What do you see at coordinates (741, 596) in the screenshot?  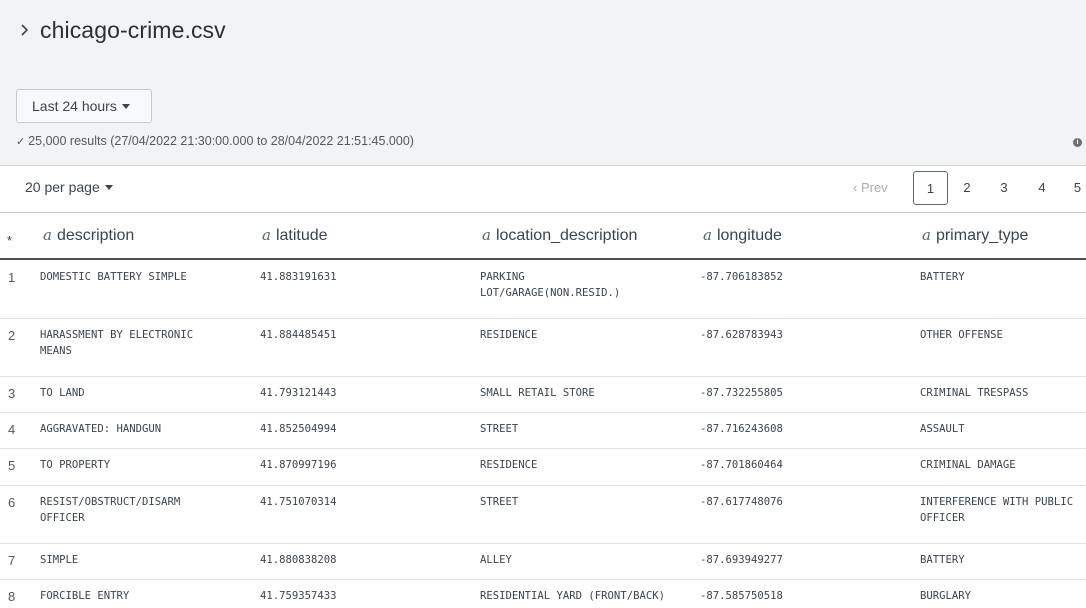 I see `cell-text: -87.585750518` at bounding box center [741, 596].